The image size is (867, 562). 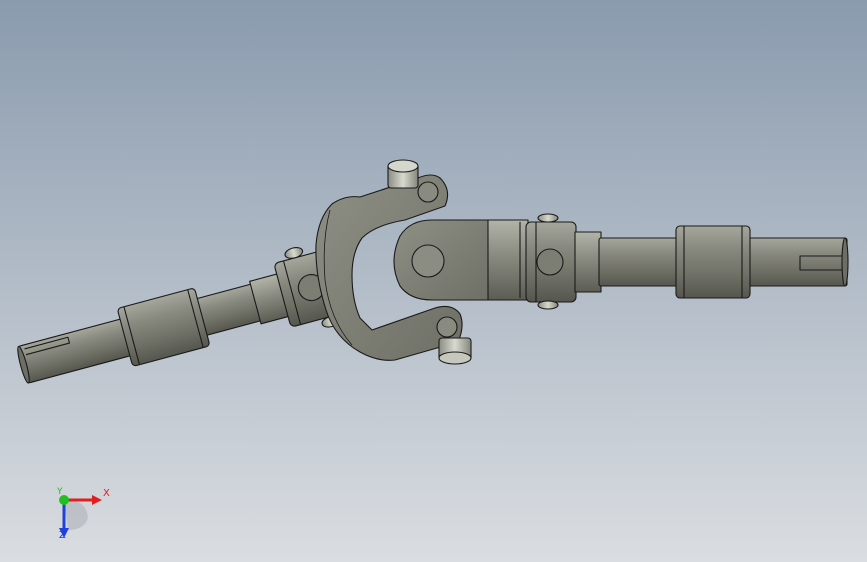 I want to click on cross-pin-top, so click(x=403, y=174).